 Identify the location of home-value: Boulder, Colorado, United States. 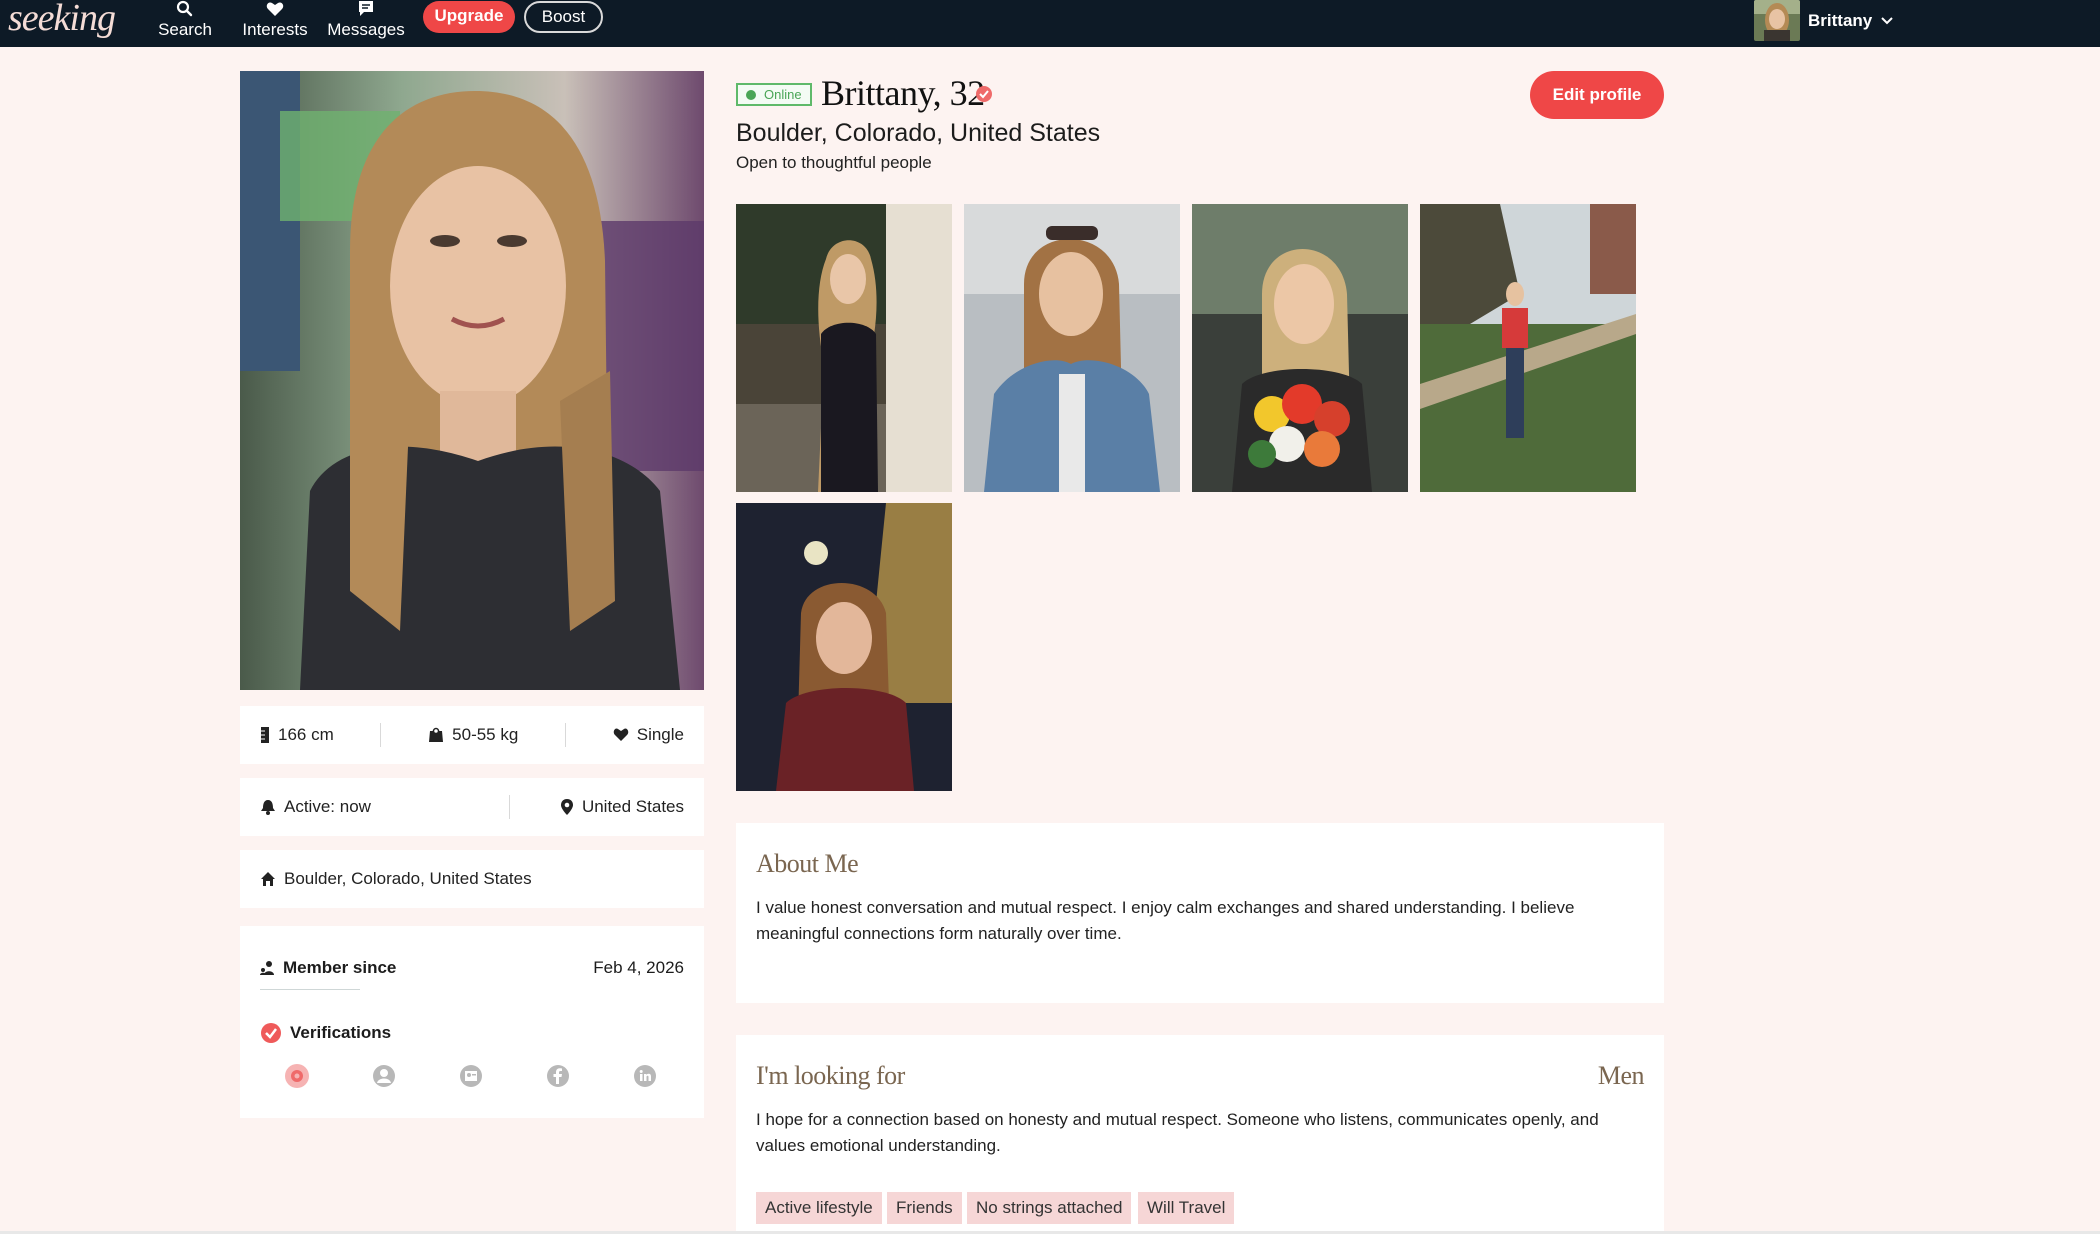
(408, 878).